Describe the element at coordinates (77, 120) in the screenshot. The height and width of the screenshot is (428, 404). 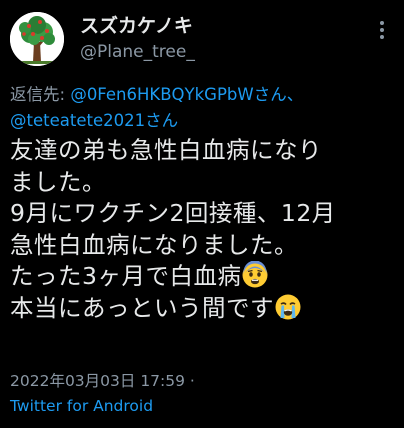
I see `mention-link-2: @teteatete2021` at that location.